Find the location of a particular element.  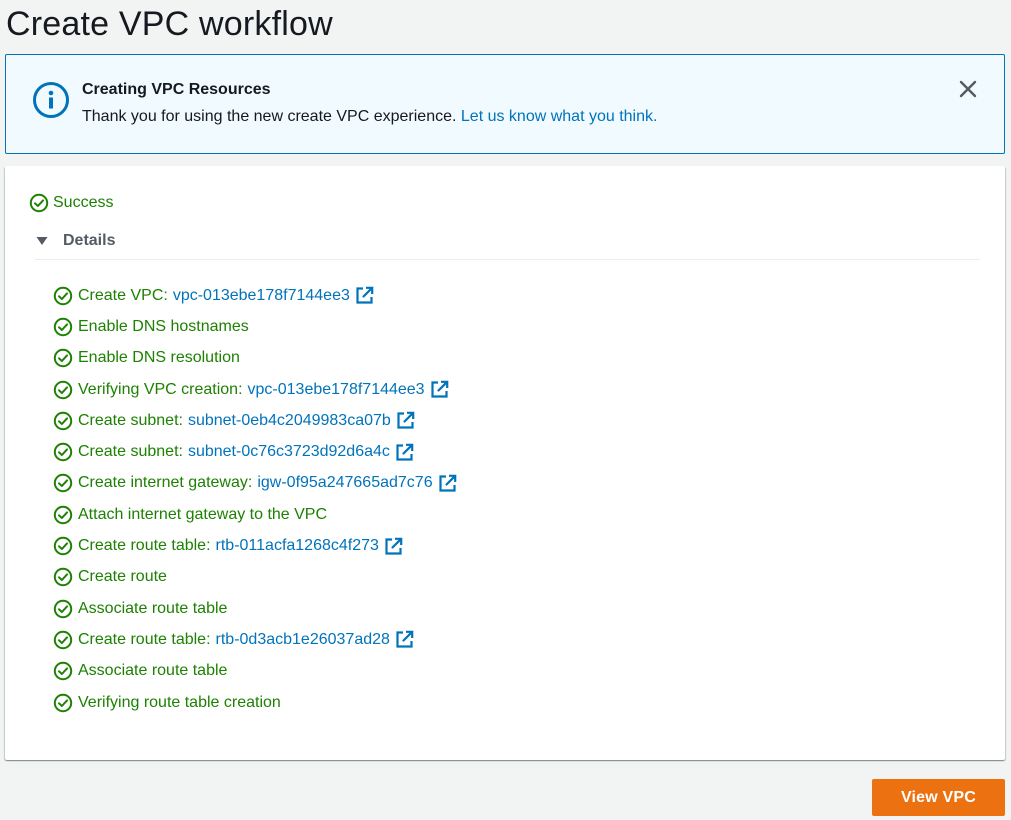

workflow-step: Create route is located at coordinates (255, 577).